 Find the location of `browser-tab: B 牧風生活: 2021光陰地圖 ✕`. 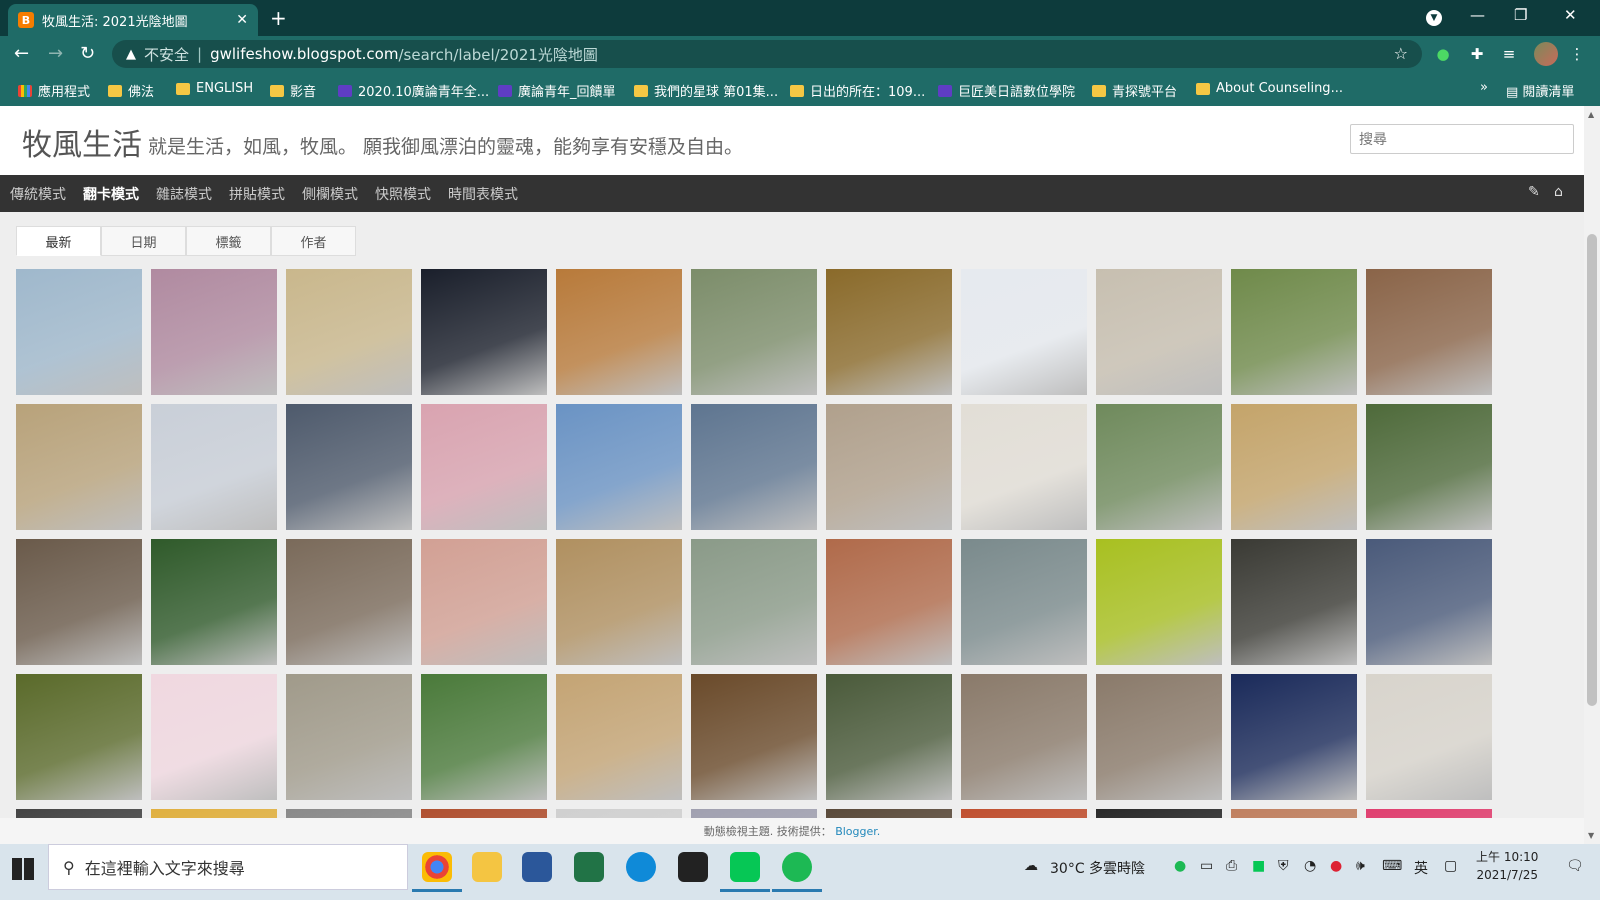

browser-tab: B 牧風生活: 2021光陰地圖 ✕ is located at coordinates (133, 20).